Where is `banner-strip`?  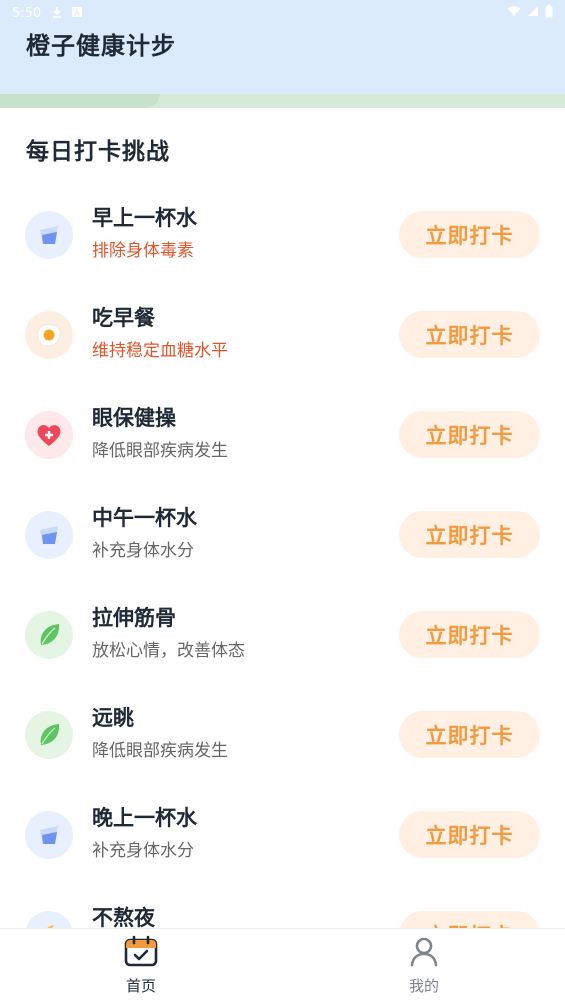 banner-strip is located at coordinates (282, 101).